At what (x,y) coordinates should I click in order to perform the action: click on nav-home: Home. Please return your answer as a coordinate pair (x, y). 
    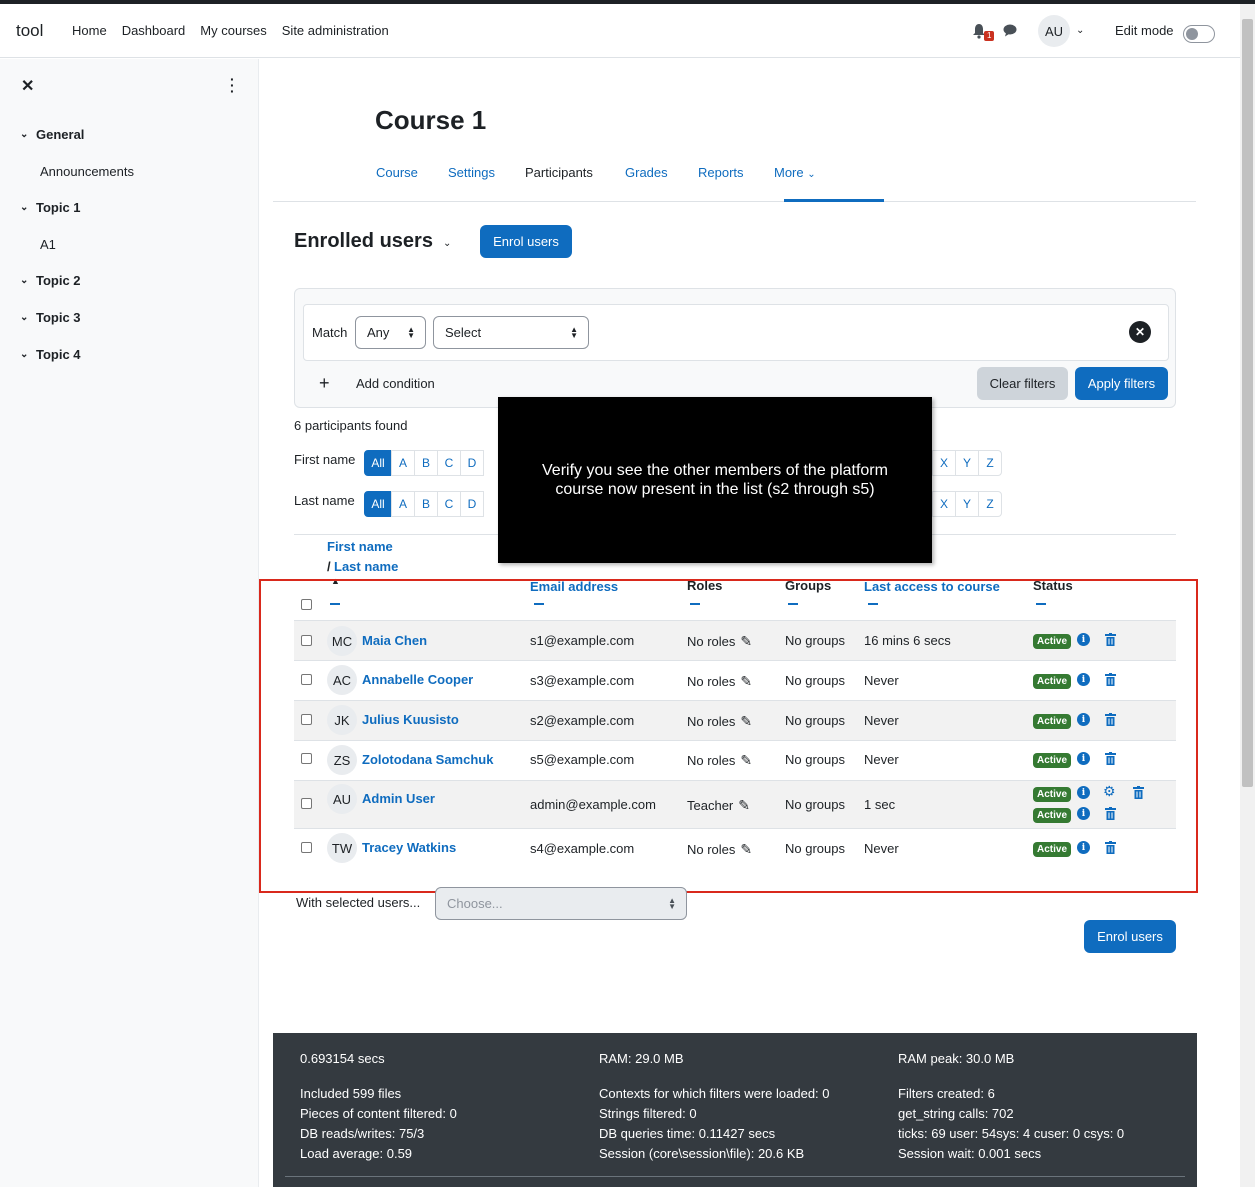
    Looking at the image, I should click on (89, 30).